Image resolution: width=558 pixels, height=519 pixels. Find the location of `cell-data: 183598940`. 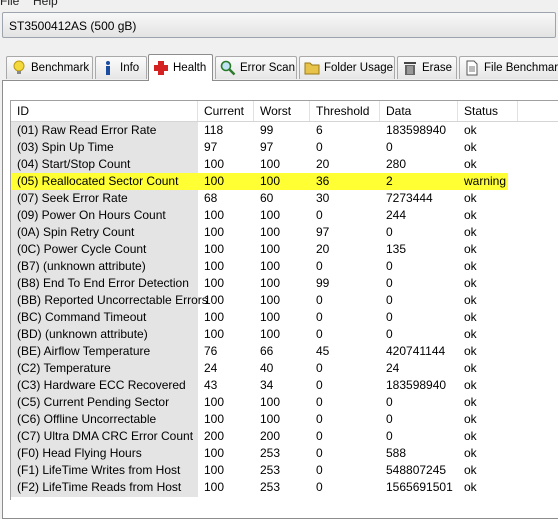

cell-data: 183598940 is located at coordinates (416, 385).